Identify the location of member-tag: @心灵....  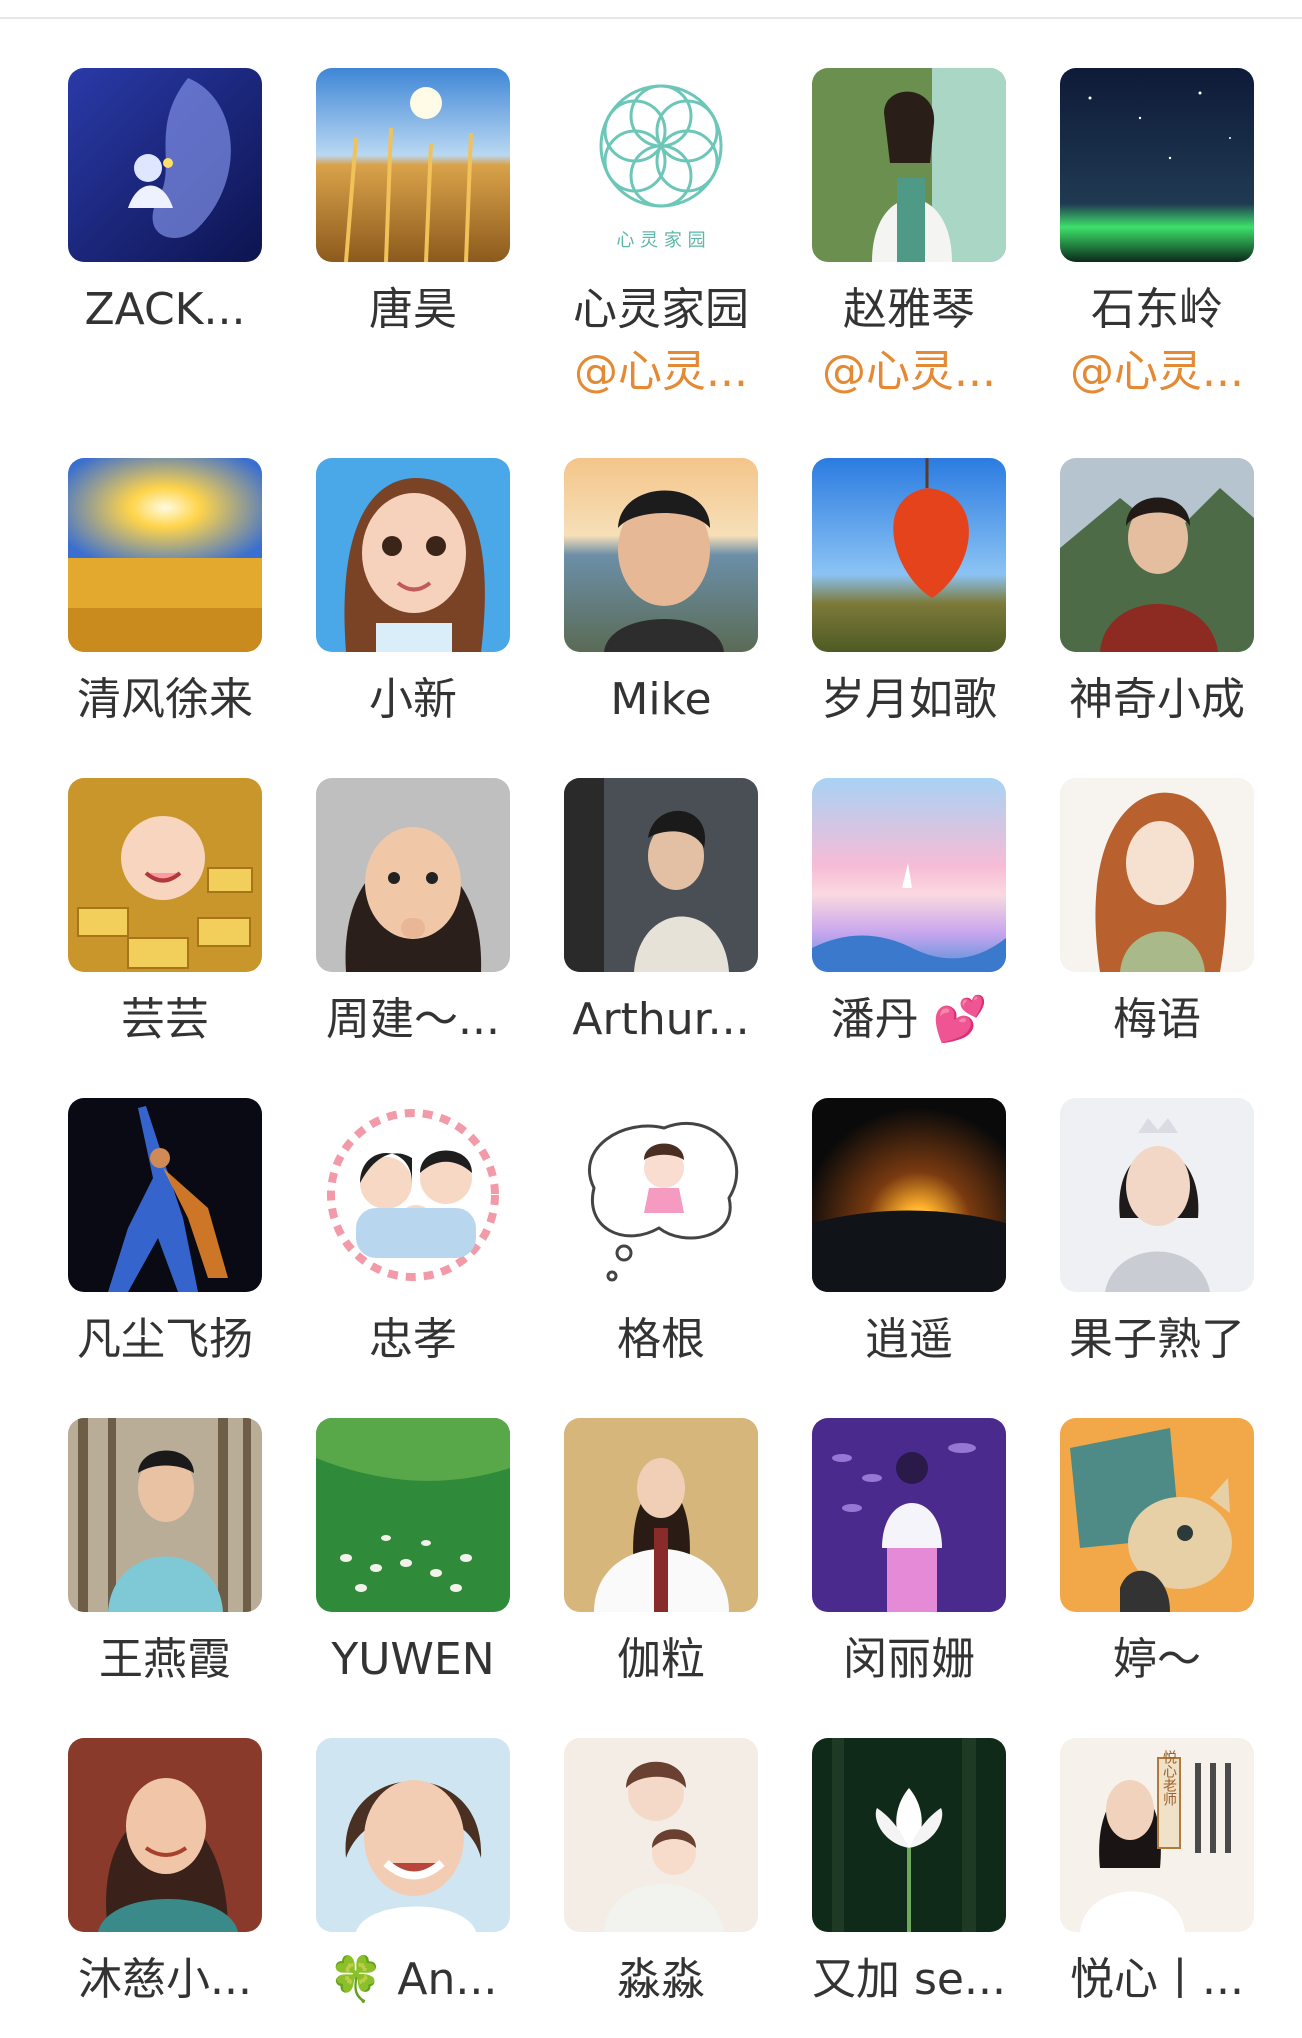
(1157, 371).